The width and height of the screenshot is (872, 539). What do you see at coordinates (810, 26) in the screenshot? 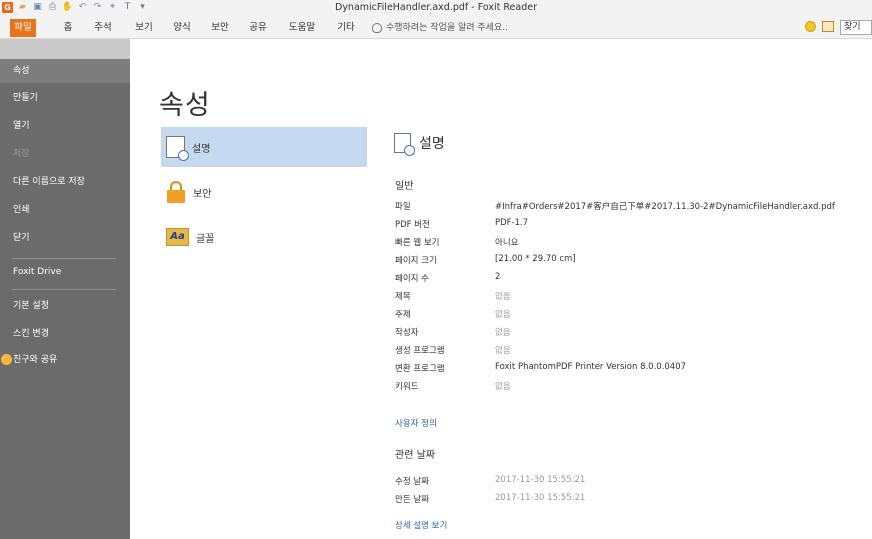
I see `feedback-icon` at bounding box center [810, 26].